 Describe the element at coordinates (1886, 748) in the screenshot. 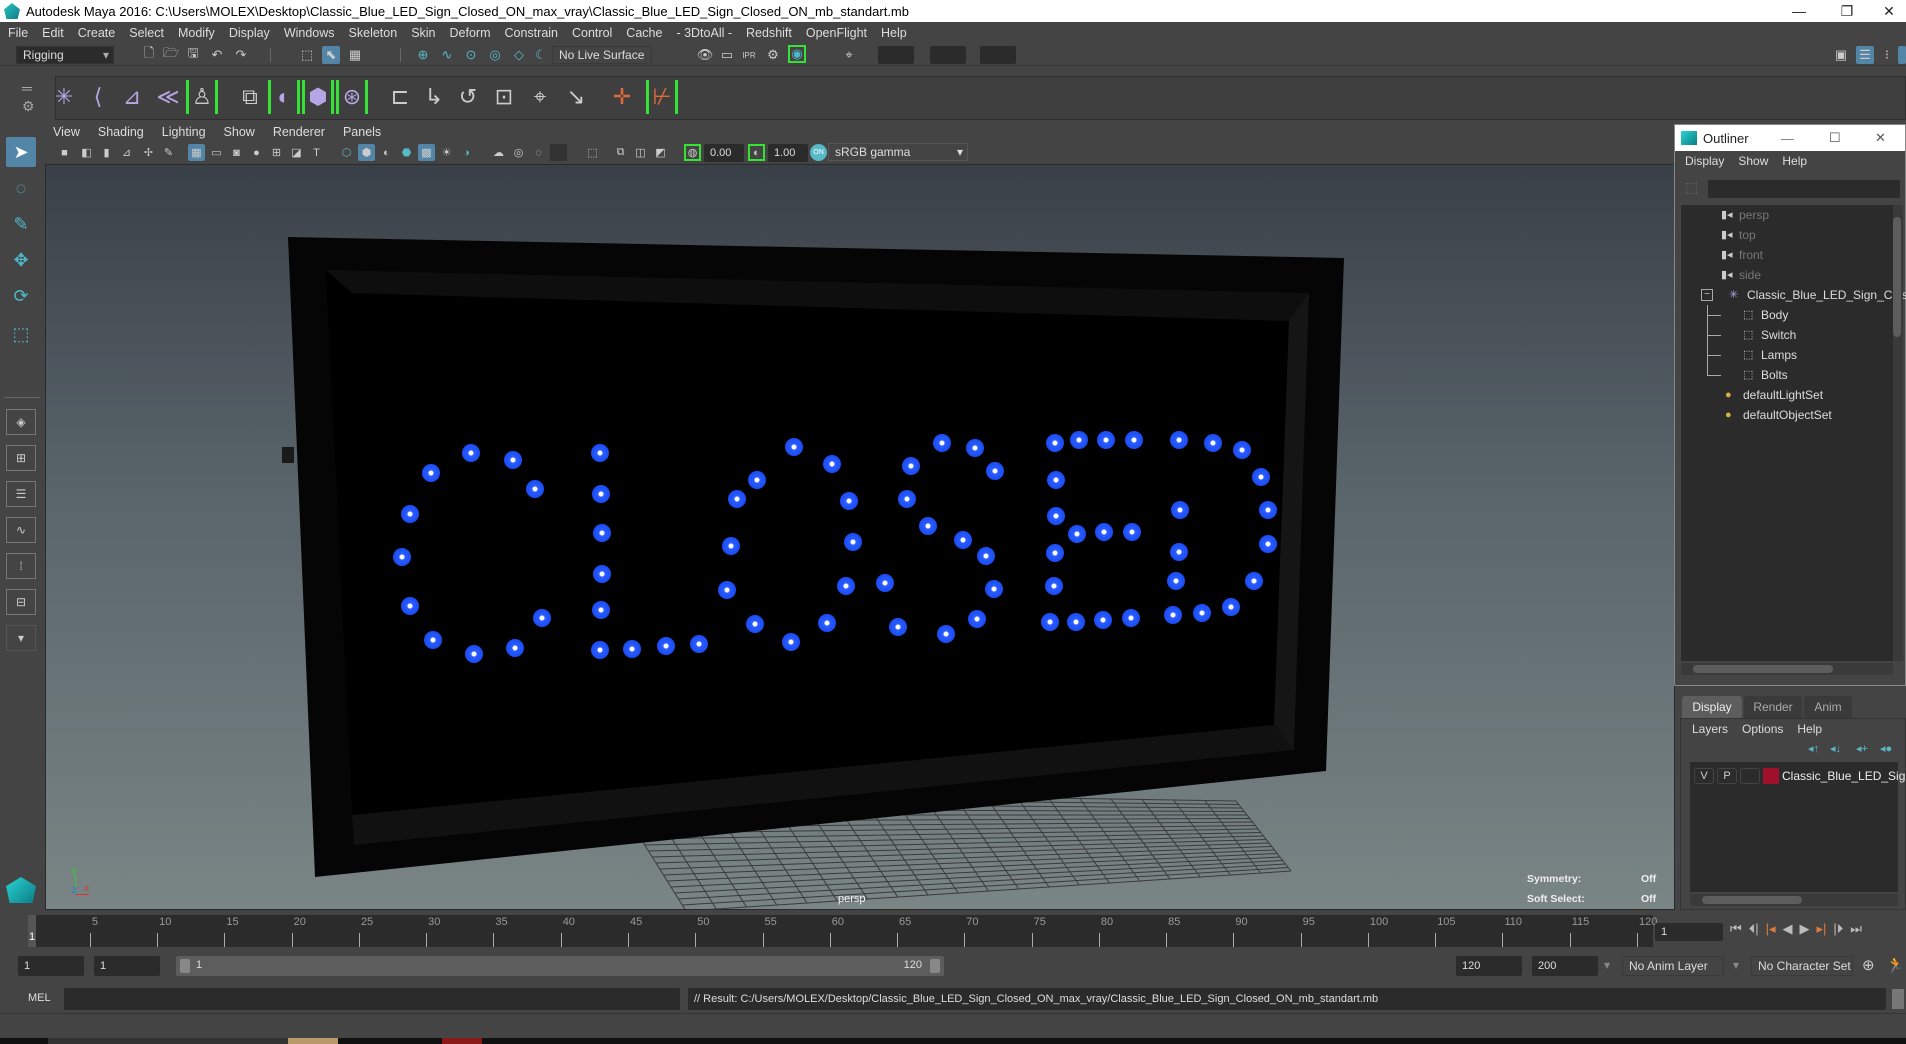

I see `new-layer-selected-icon: ◂●` at that location.